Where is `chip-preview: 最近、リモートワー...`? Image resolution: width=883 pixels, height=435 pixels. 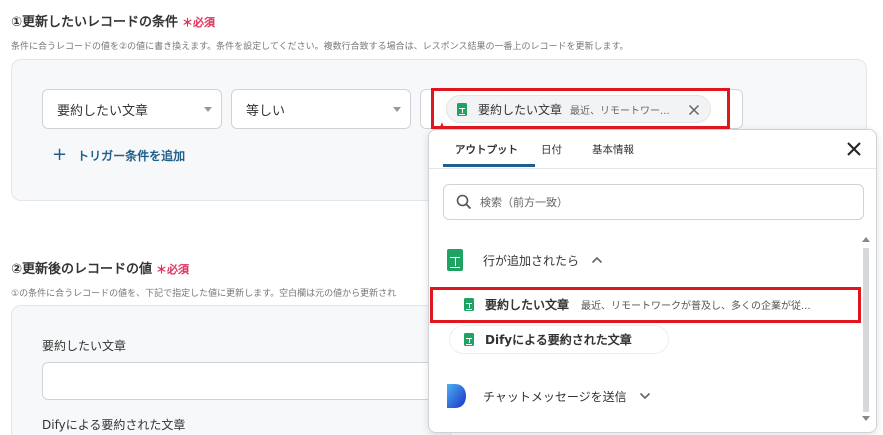
chip-preview: 最近、リモートワー... is located at coordinates (620, 111).